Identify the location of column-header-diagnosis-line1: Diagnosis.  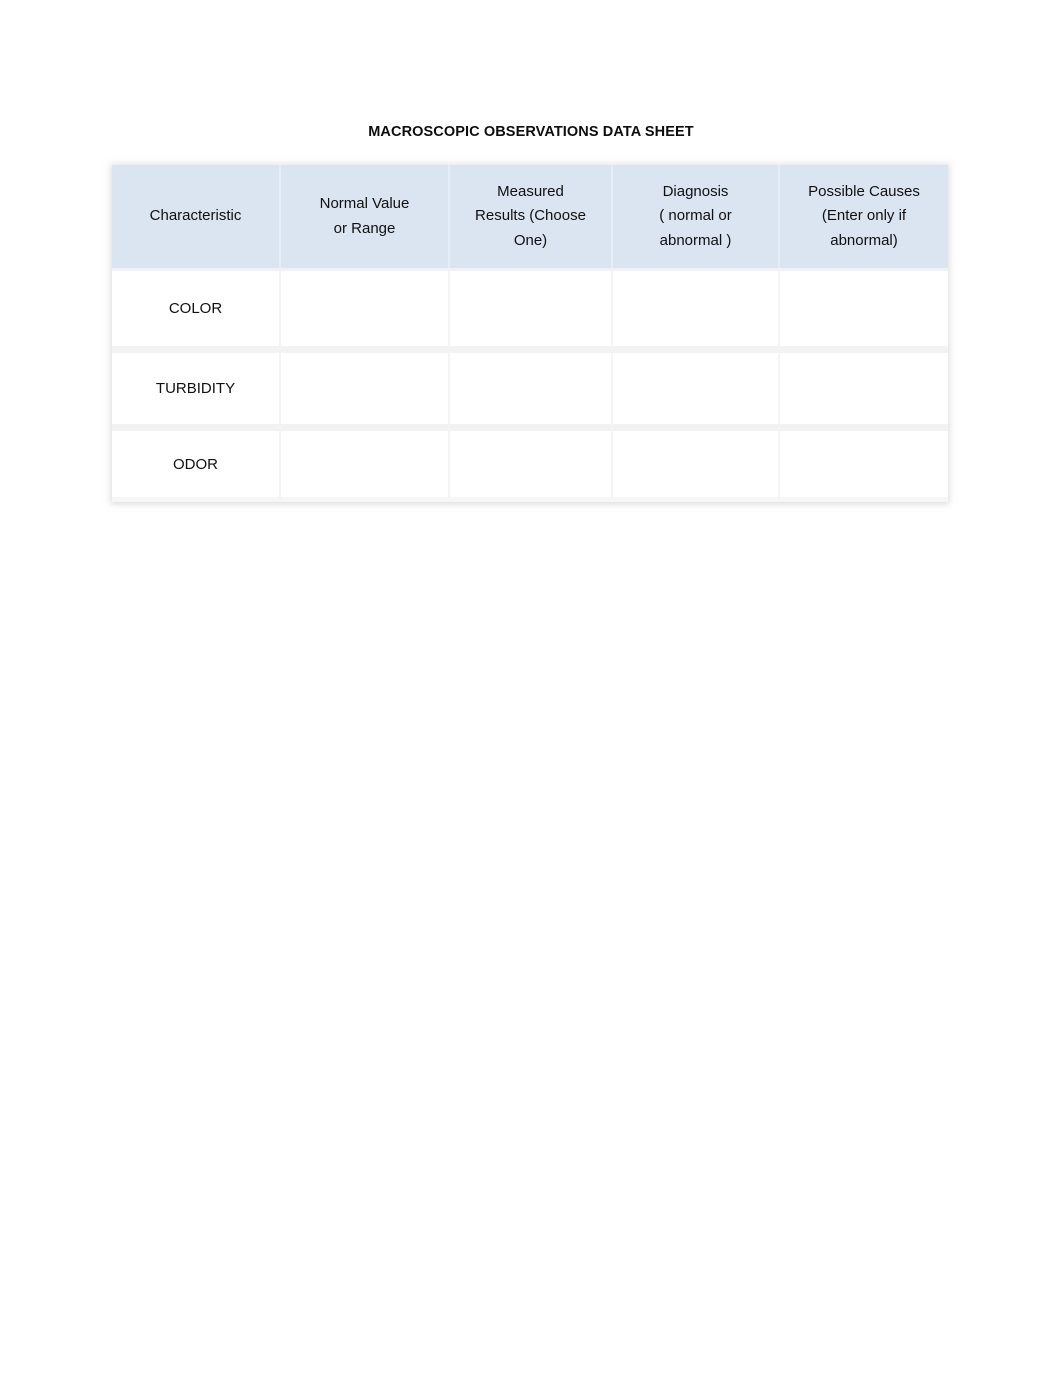
(695, 191).